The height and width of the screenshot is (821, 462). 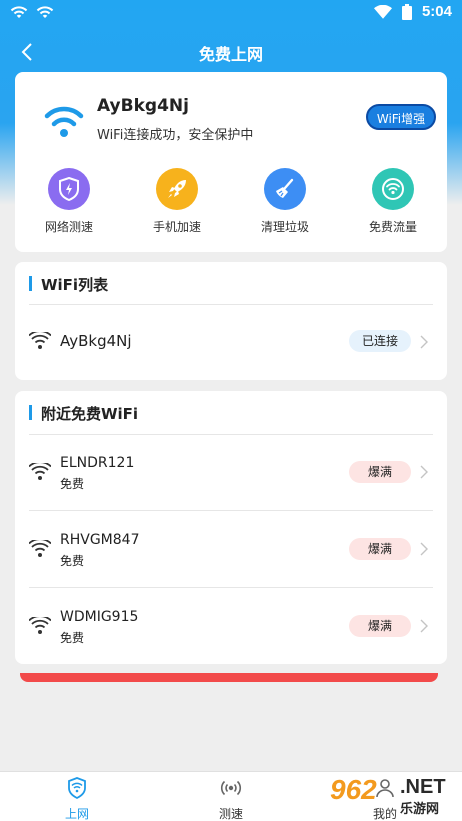 I want to click on speed-shield-icon, so click(x=69, y=189).